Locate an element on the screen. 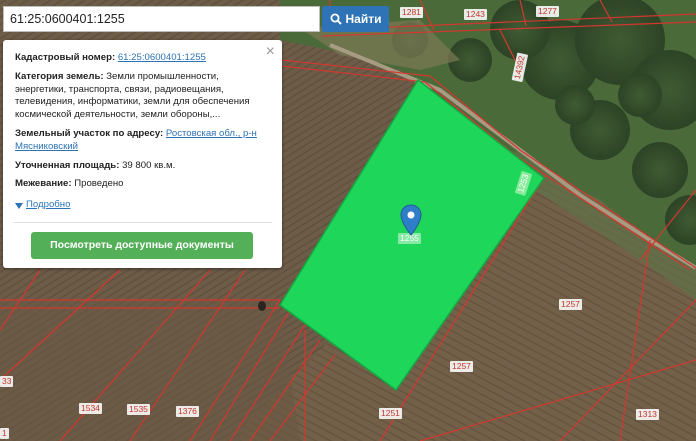 This screenshot has width=696, height=441. divider is located at coordinates (142, 222).